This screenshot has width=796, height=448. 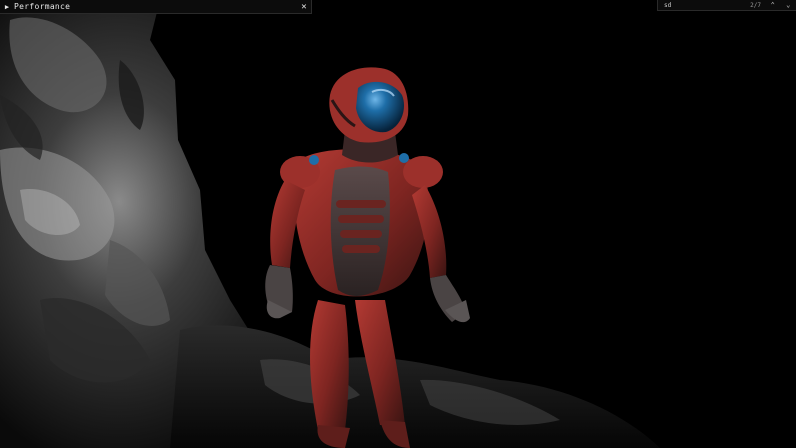 What do you see at coordinates (696, 5) in the screenshot?
I see `find-query-input: sd` at bounding box center [696, 5].